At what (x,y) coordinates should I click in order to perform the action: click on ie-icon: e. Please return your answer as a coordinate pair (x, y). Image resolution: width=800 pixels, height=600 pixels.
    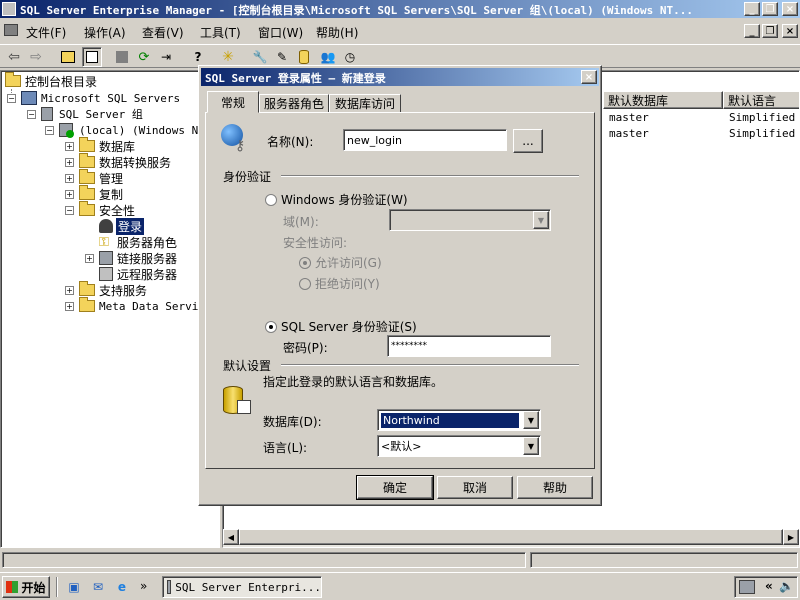
    Looking at the image, I should click on (122, 587).